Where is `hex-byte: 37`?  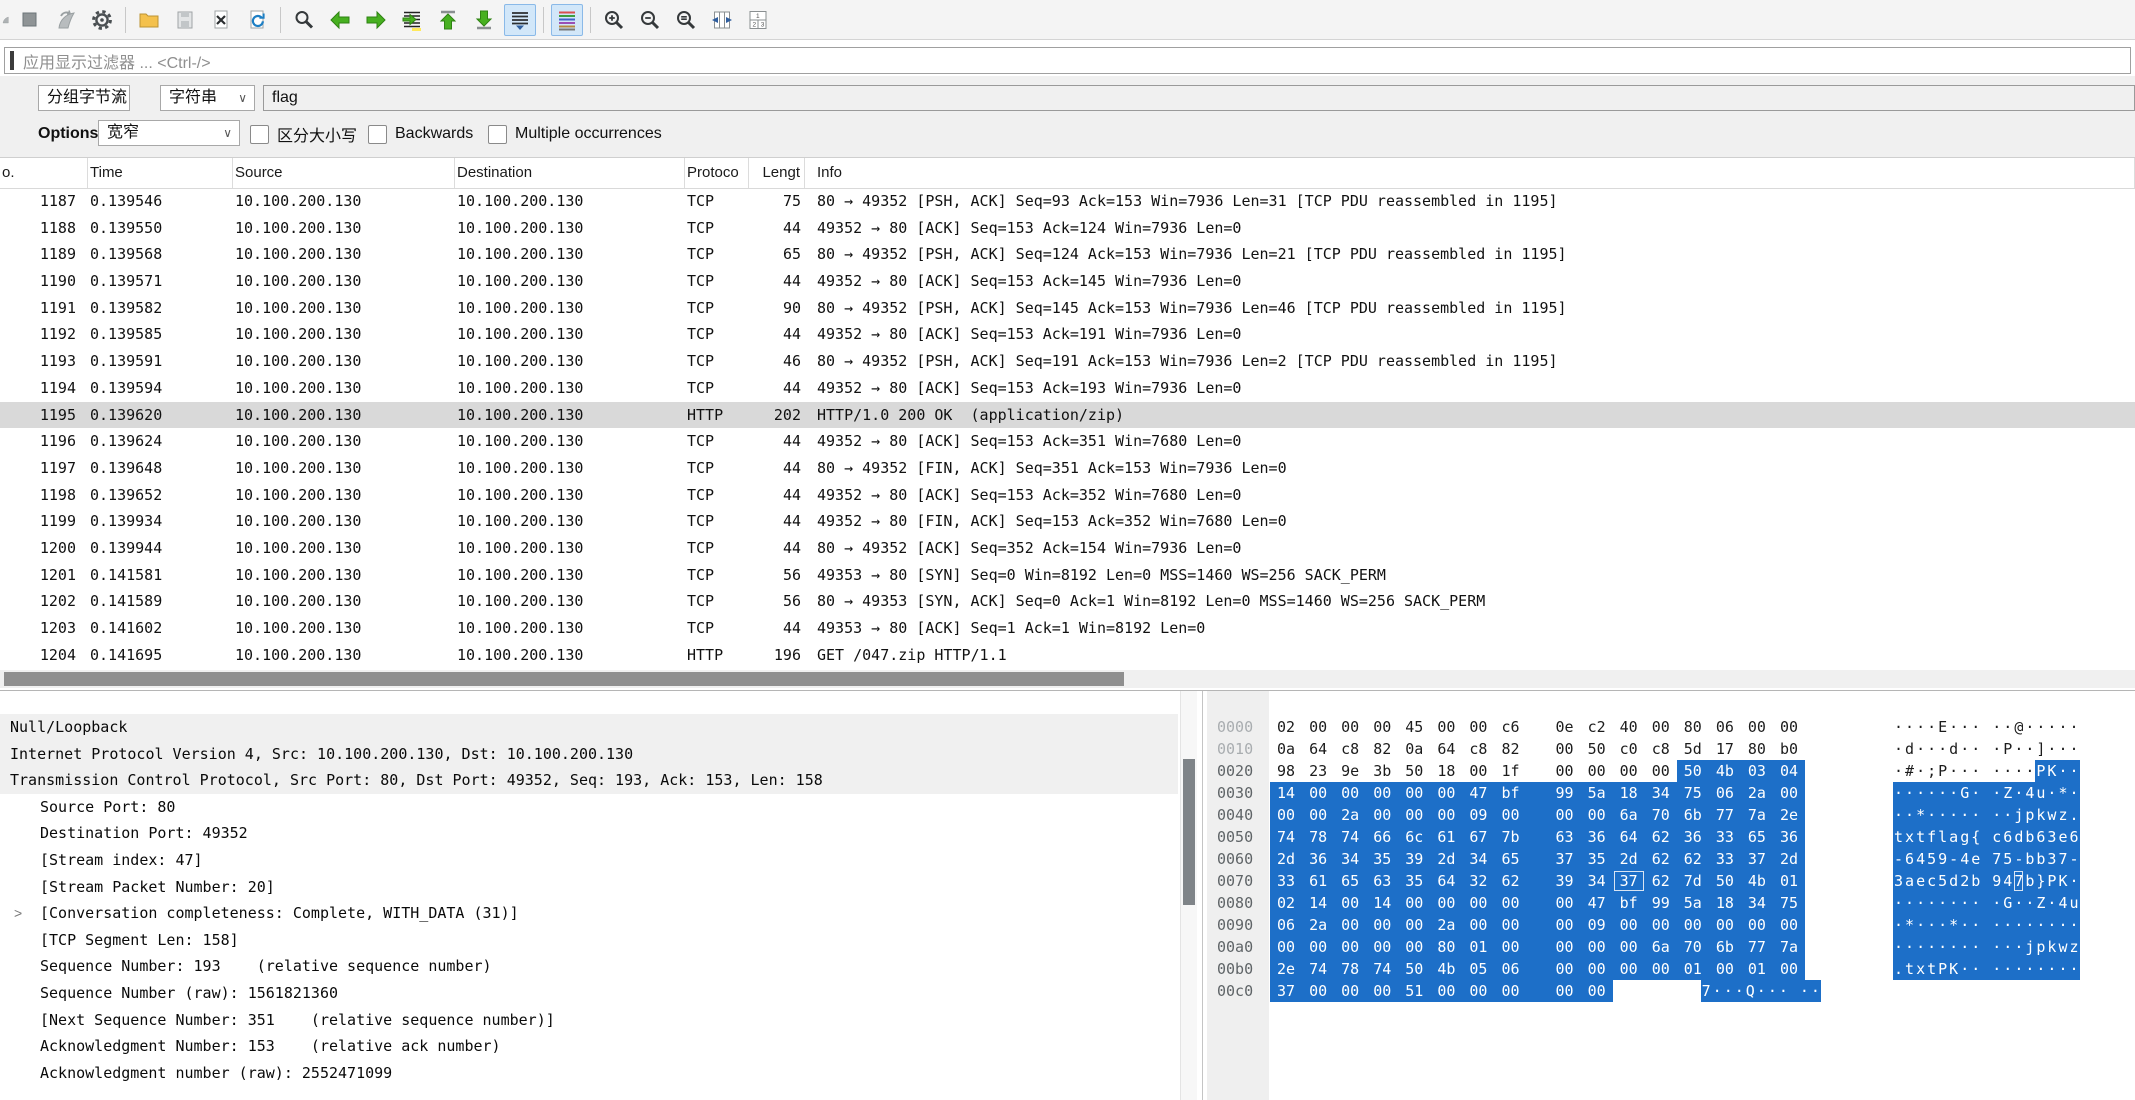 hex-byte: 37 is located at coordinates (1756, 859).